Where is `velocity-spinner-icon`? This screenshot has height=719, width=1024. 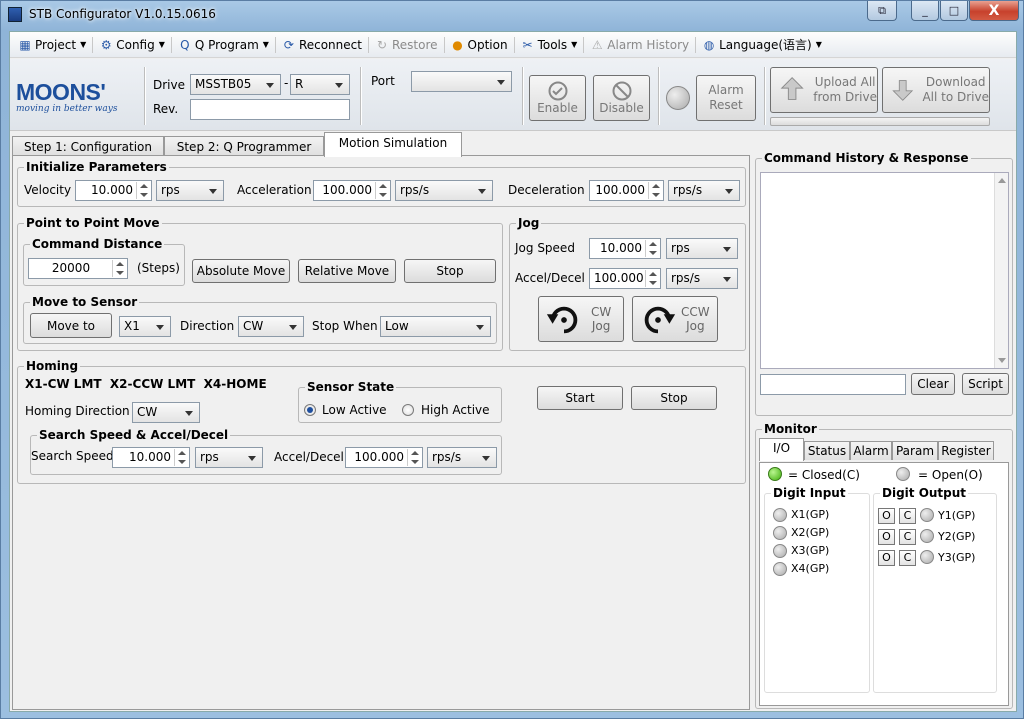
velocity-spinner-icon is located at coordinates (143, 190).